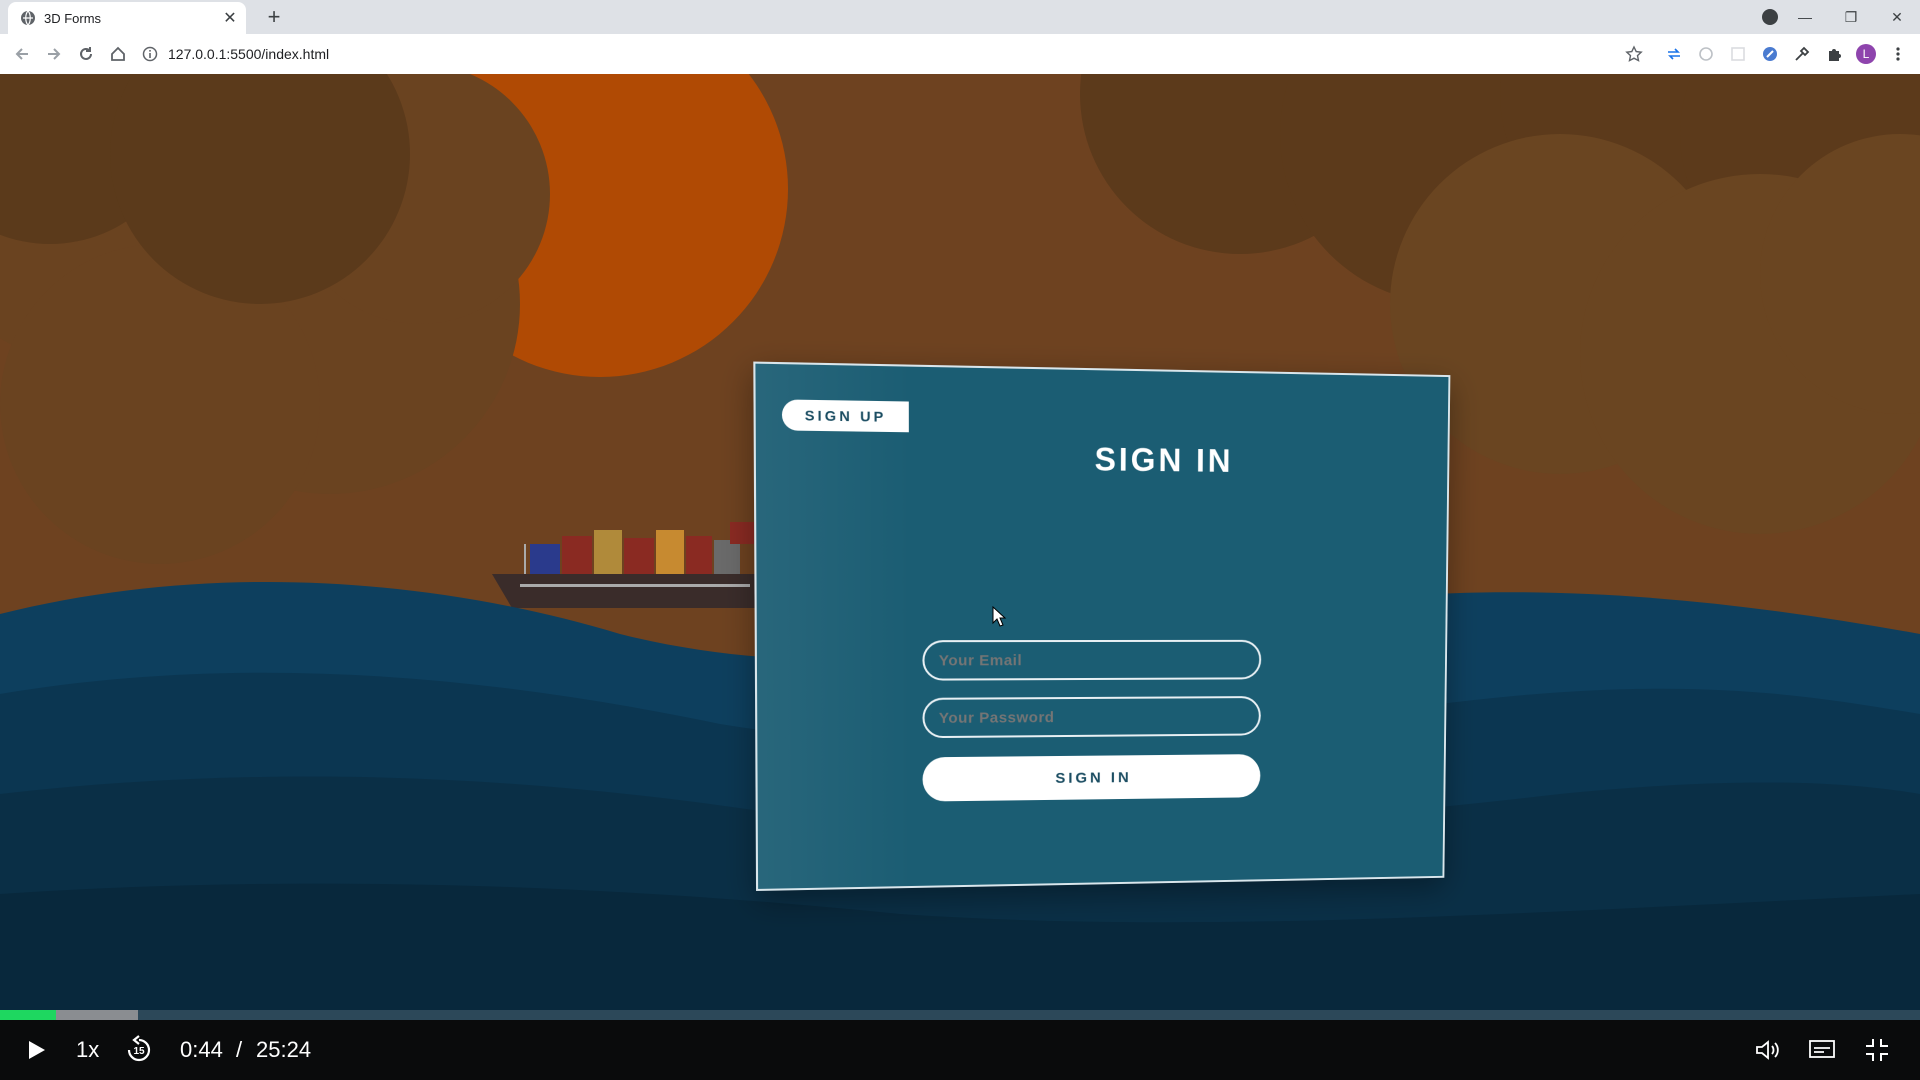  Describe the element at coordinates (73, 18) in the screenshot. I see `tab-title: 3D Forms` at that location.